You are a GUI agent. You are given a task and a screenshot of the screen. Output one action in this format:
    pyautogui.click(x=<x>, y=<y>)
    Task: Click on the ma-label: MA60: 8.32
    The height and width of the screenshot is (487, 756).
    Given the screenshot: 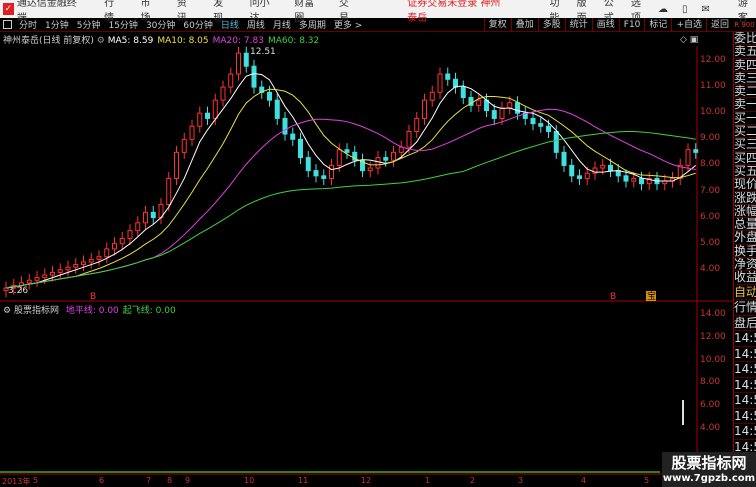 What is the action you would take?
    pyautogui.click(x=293, y=41)
    